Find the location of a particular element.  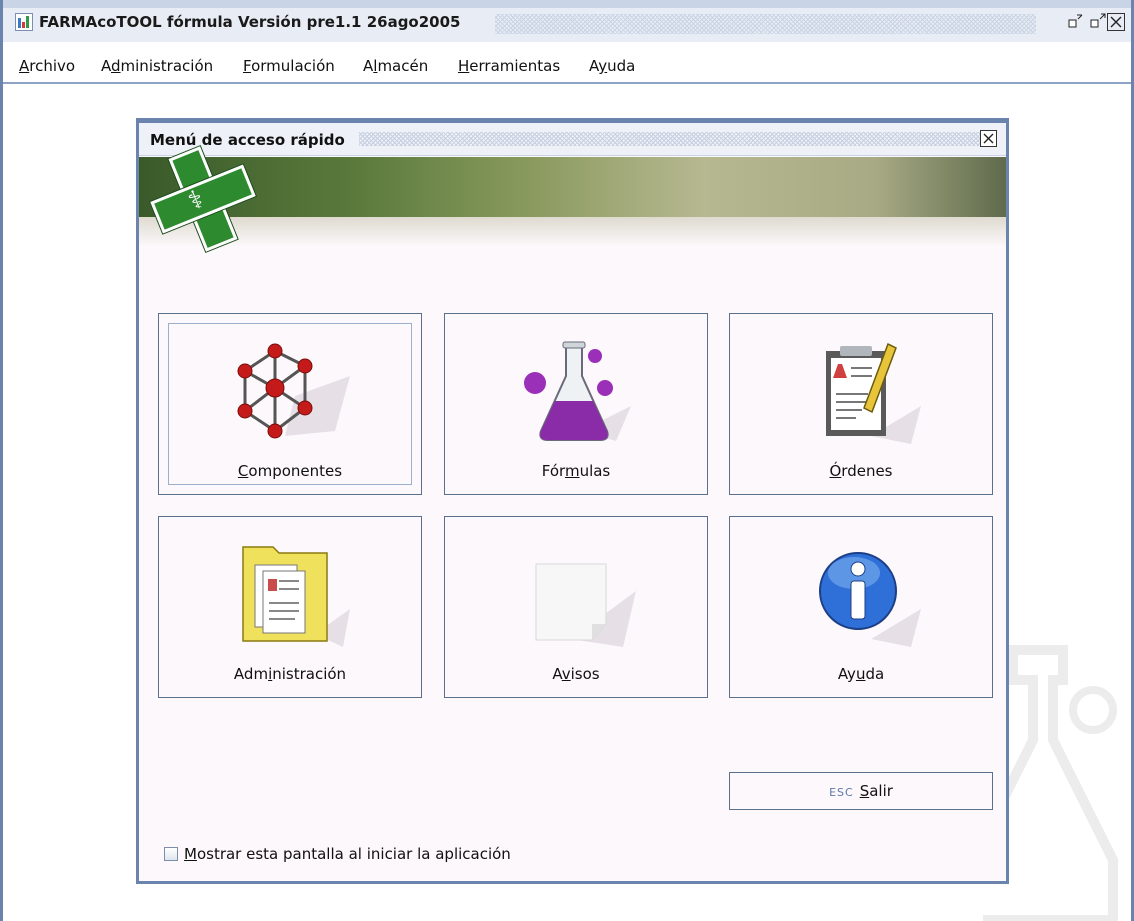

folder-icon is located at coordinates (296, 596).